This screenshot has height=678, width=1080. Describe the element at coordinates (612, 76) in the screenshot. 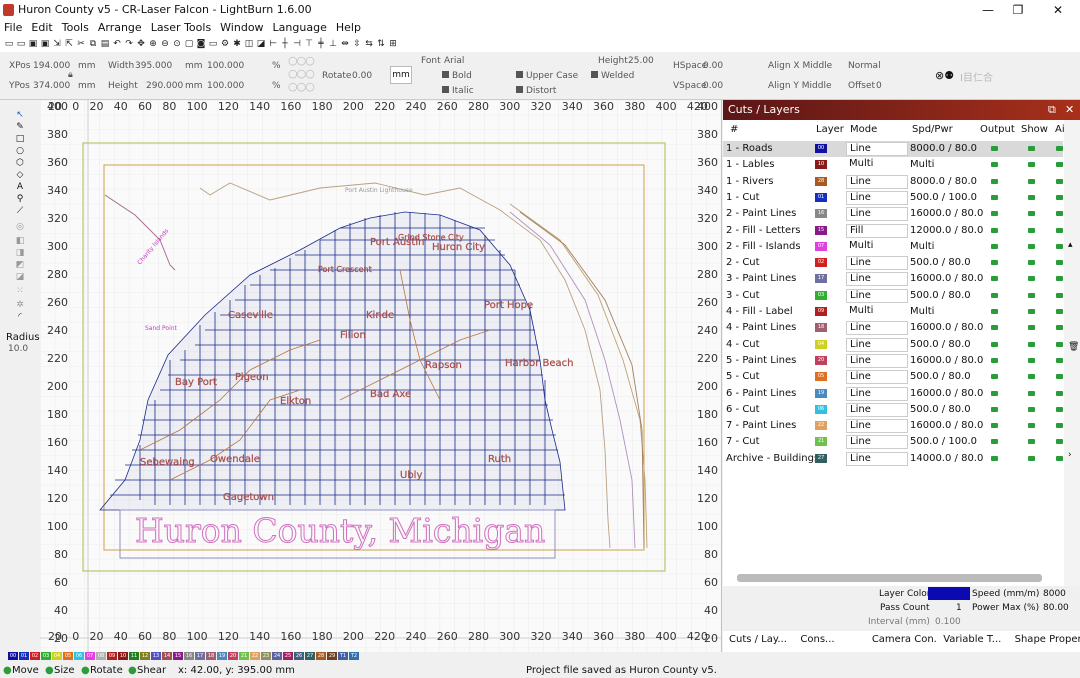

I see `welded-checkbox: Welded` at that location.